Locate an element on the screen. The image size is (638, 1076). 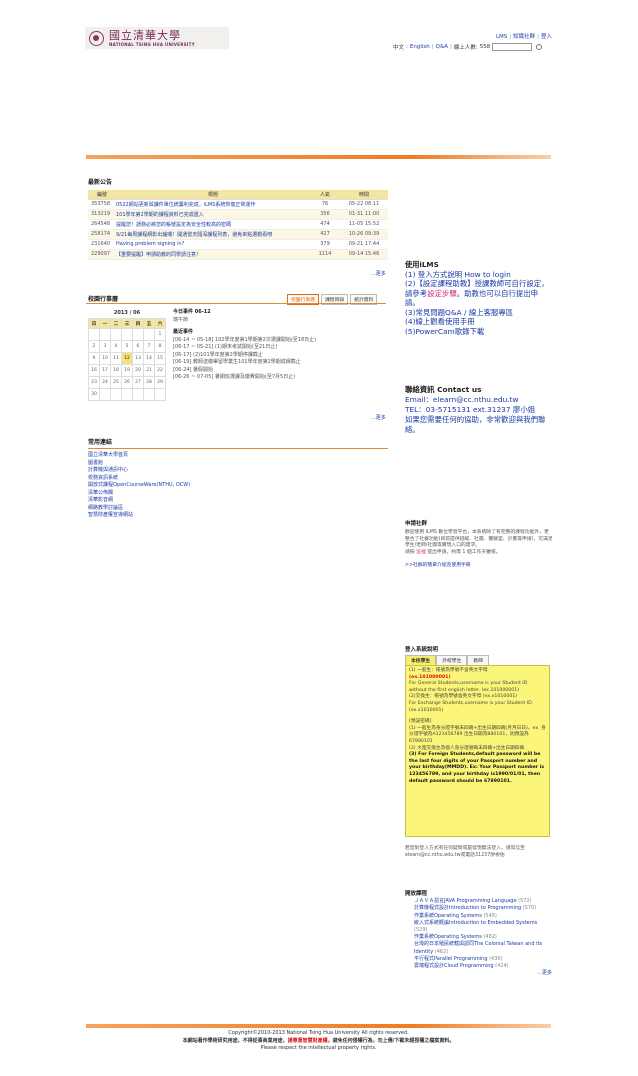
link-school-info: 校務資訊系統 is located at coordinates (238, 479).